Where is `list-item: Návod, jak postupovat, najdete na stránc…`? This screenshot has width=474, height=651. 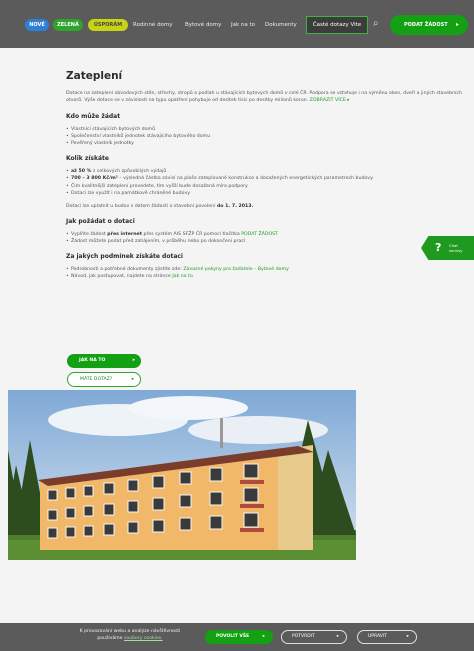 list-item: Návod, jak postupovat, najdete na stránc… is located at coordinates (267, 277).